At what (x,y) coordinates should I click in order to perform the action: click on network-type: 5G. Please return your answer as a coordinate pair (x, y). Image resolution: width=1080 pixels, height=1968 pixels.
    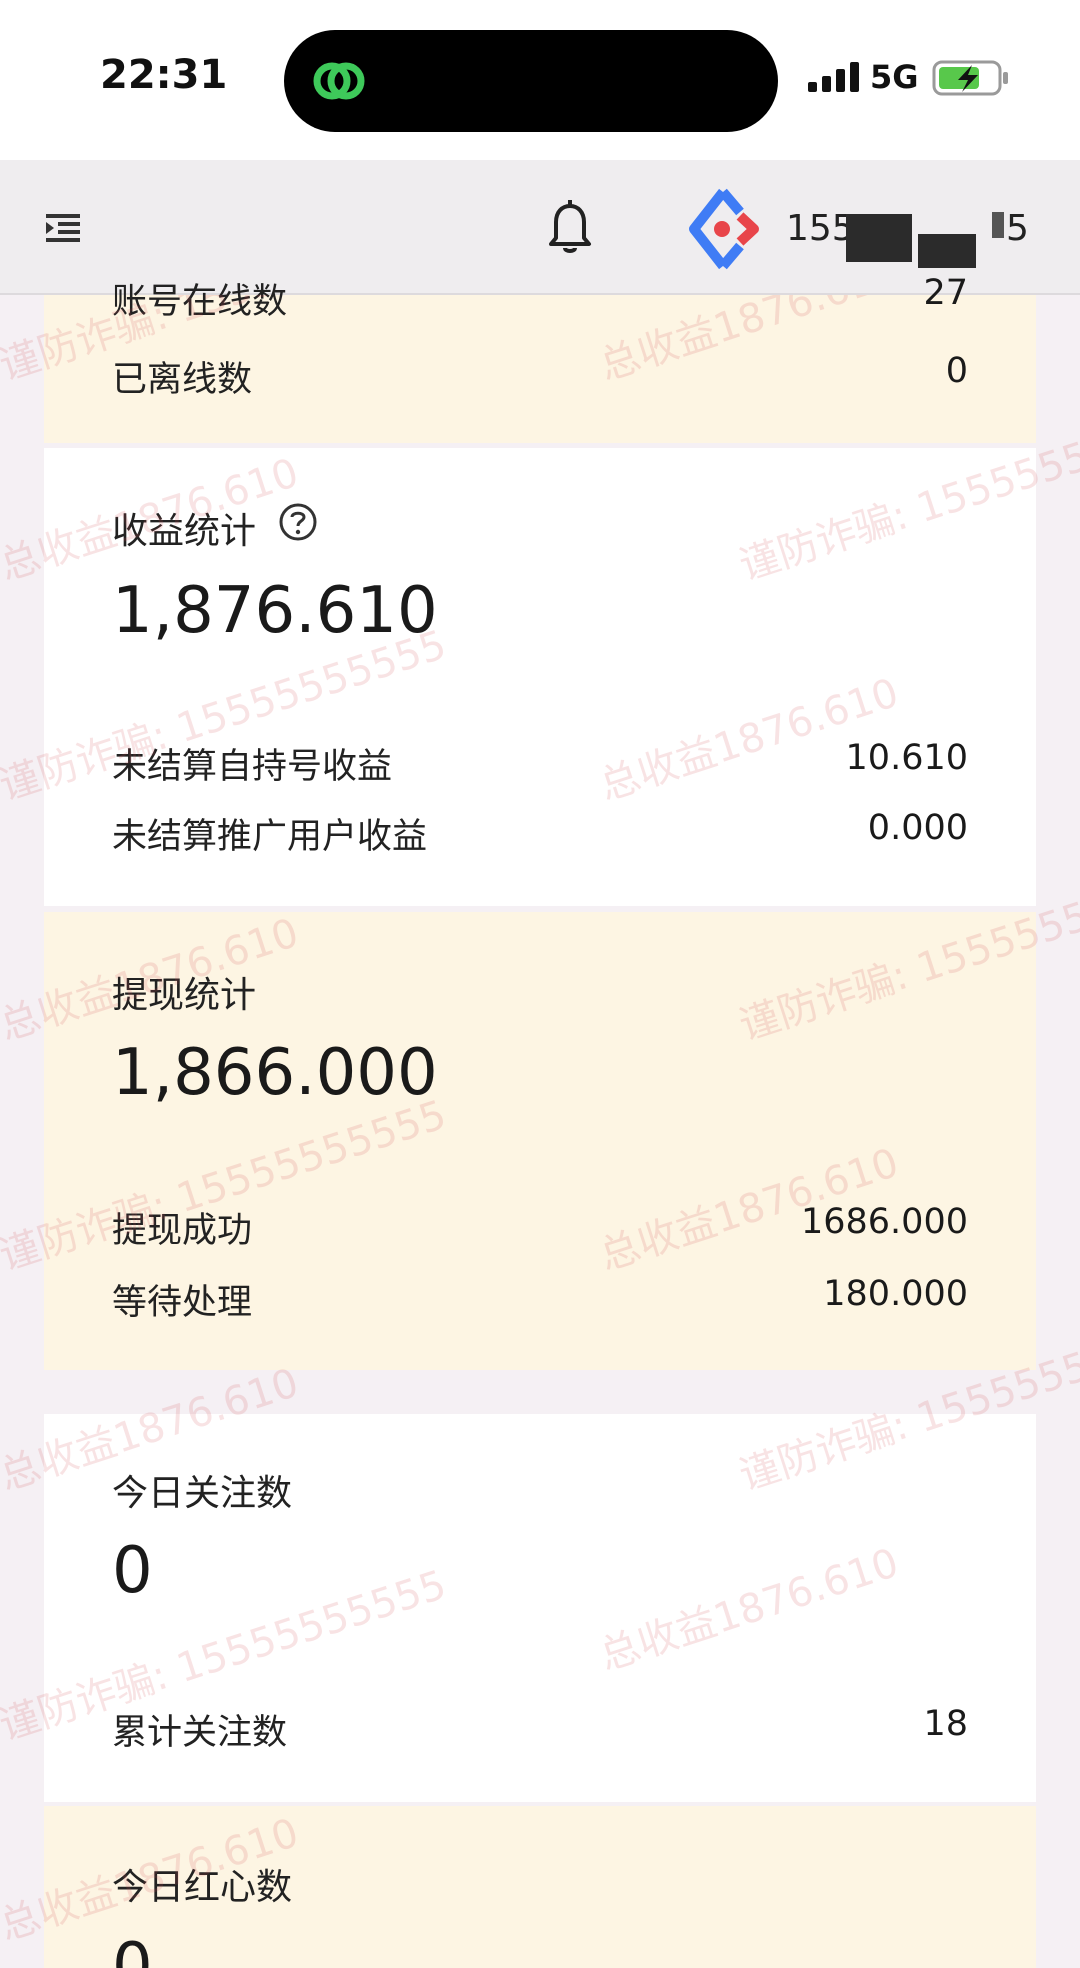
    Looking at the image, I should click on (894, 77).